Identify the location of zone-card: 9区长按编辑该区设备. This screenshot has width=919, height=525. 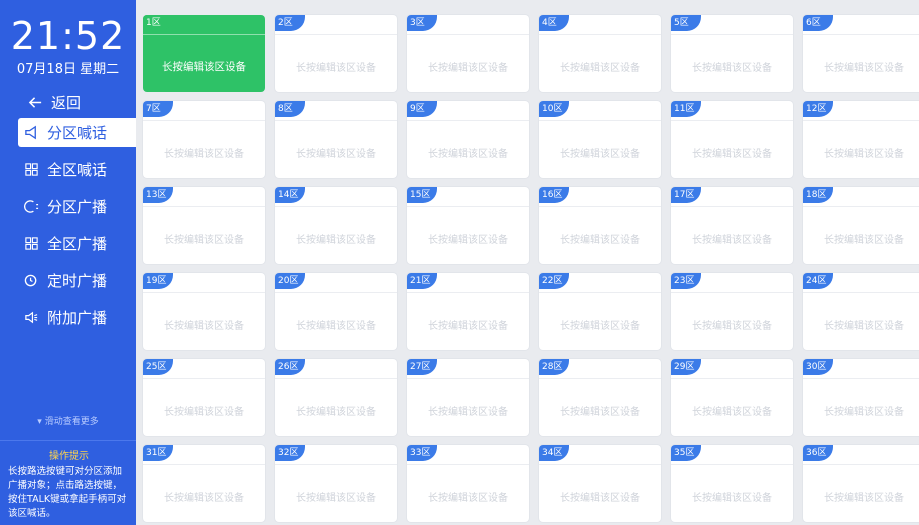
(468, 139).